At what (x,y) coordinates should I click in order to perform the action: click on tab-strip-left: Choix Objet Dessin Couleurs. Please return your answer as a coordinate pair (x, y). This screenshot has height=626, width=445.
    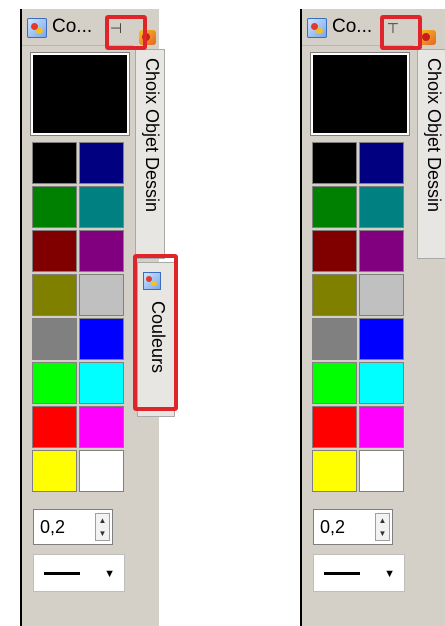
    Looking at the image, I should click on (154, 317).